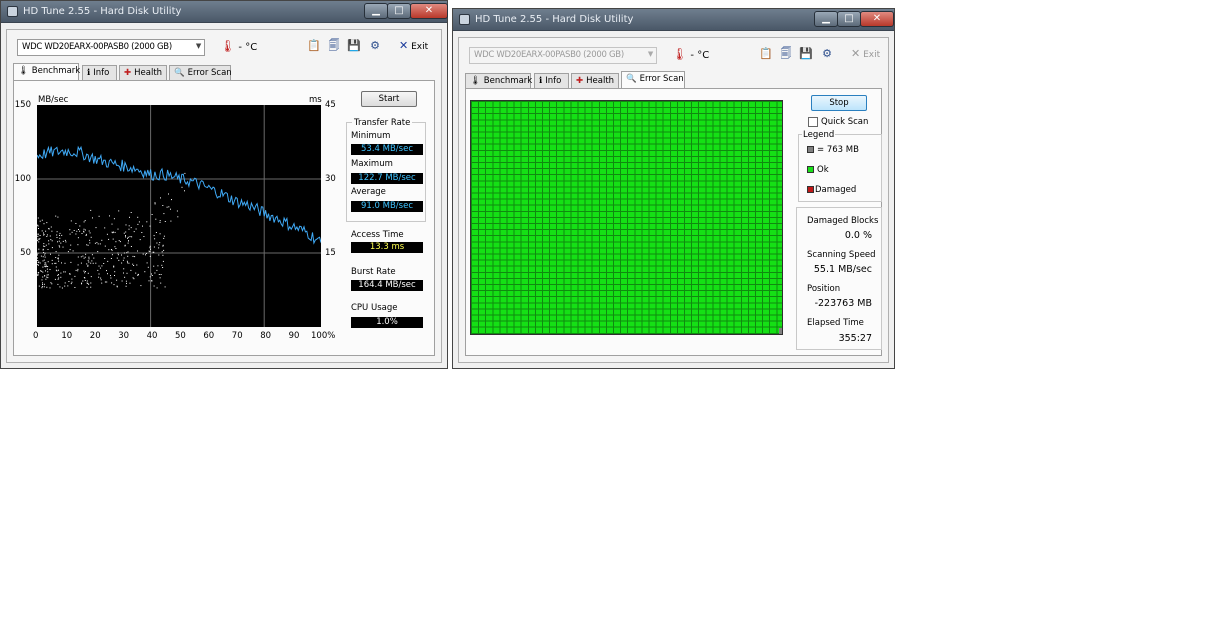 The width and height of the screenshot is (1219, 623). What do you see at coordinates (819, 135) in the screenshot?
I see `legend-header: Legend` at bounding box center [819, 135].